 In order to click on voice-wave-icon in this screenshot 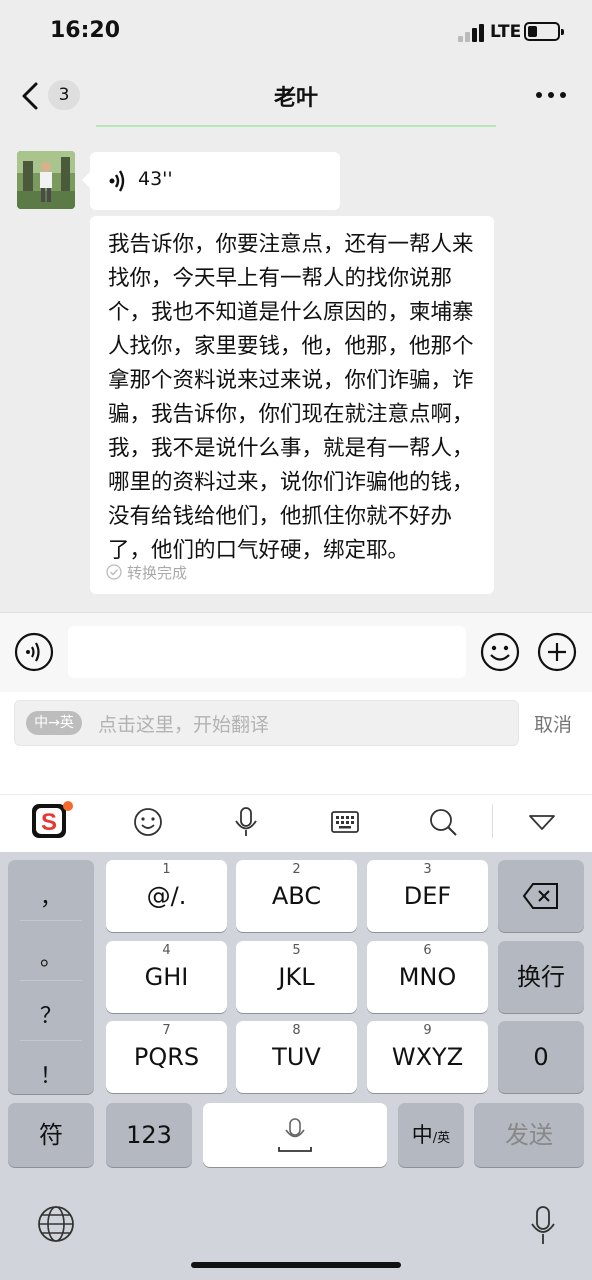, I will do `click(119, 181)`.